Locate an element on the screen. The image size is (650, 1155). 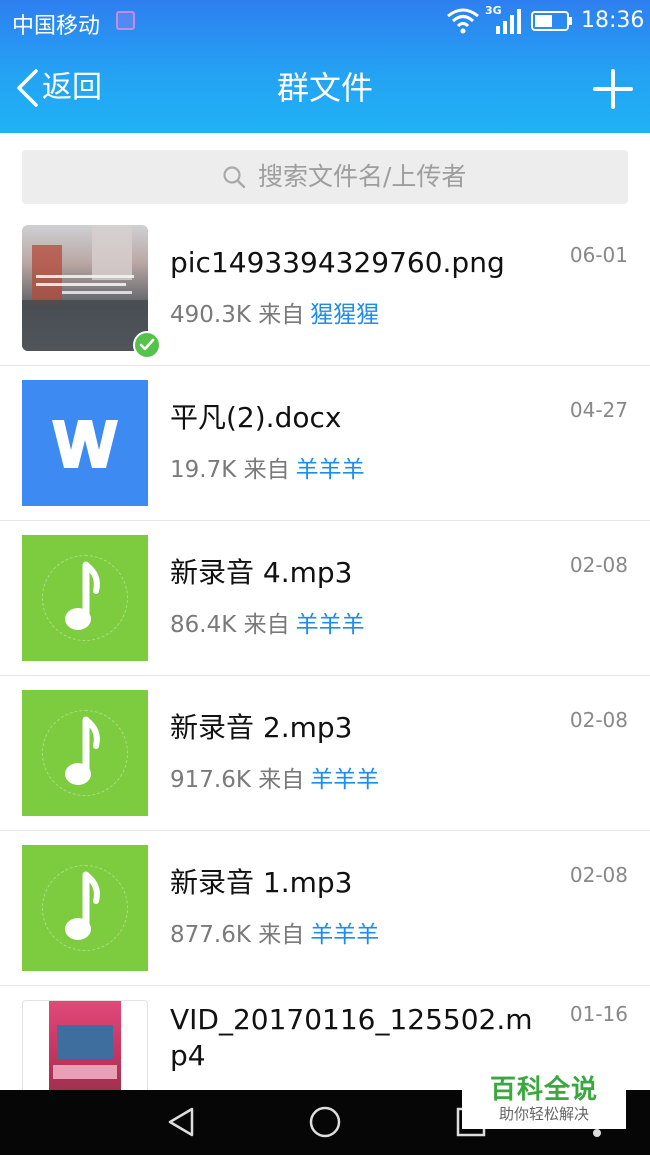
search-section: 搜索文件名/上传者 is located at coordinates (325, 176).